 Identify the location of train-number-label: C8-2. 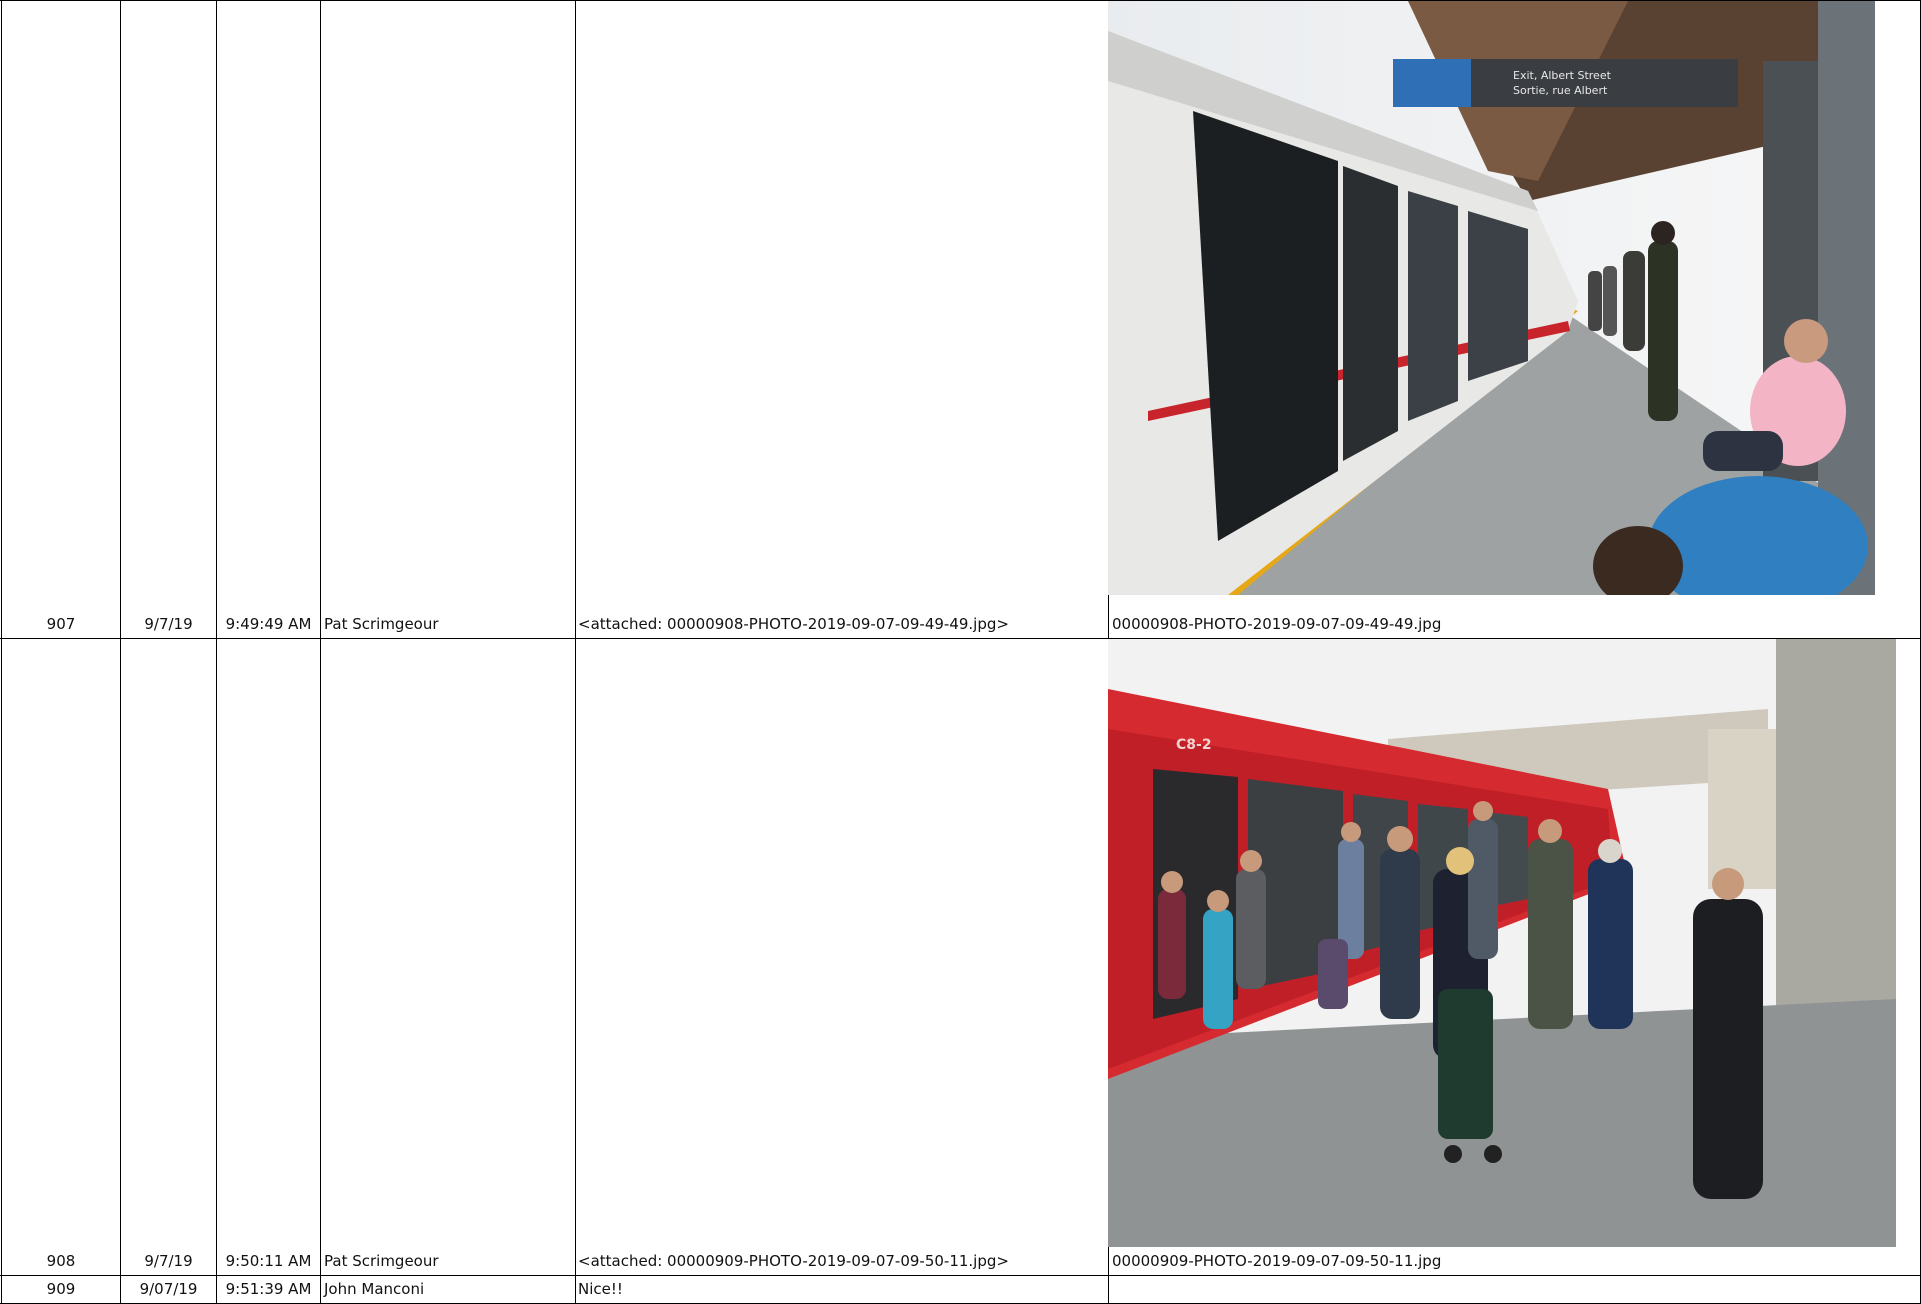
(1194, 745).